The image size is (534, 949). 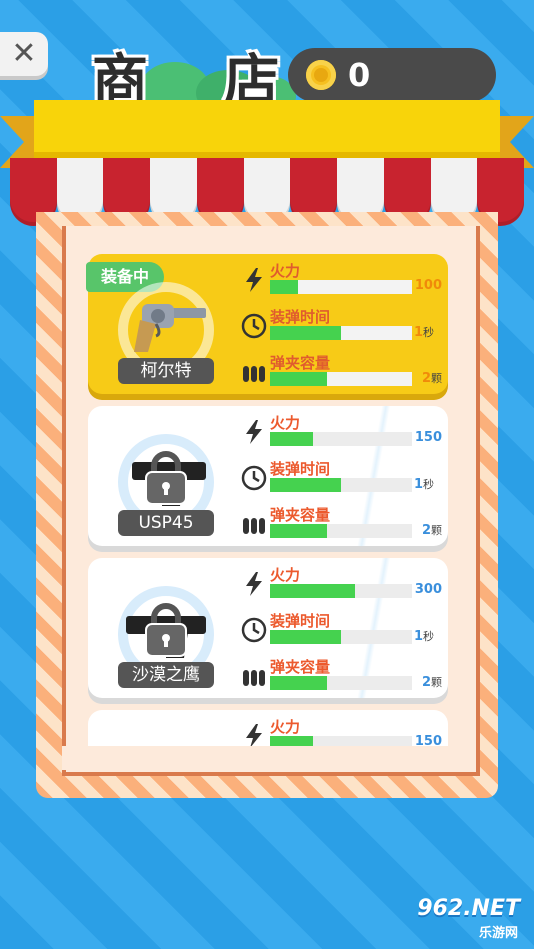 I want to click on coin-count: 0, so click(x=359, y=75).